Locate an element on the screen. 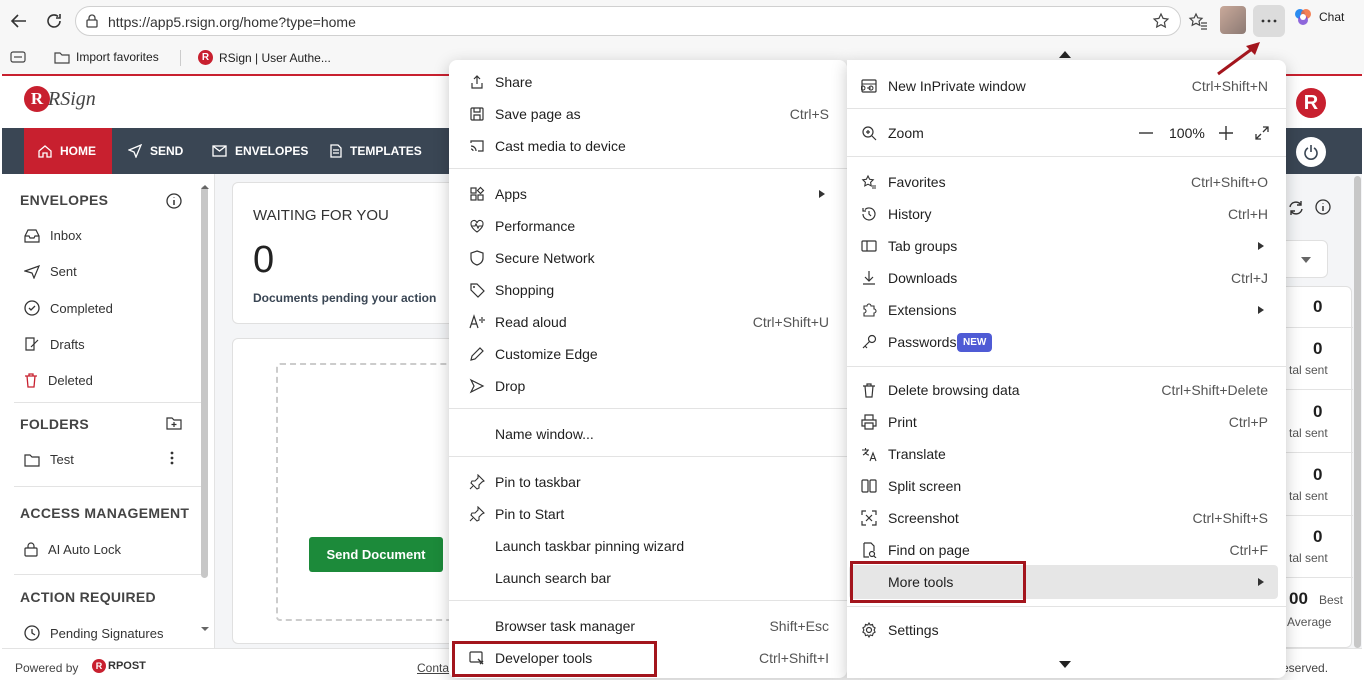 The height and width of the screenshot is (680, 1364). zoom-out-icon is located at coordinates (1146, 133).